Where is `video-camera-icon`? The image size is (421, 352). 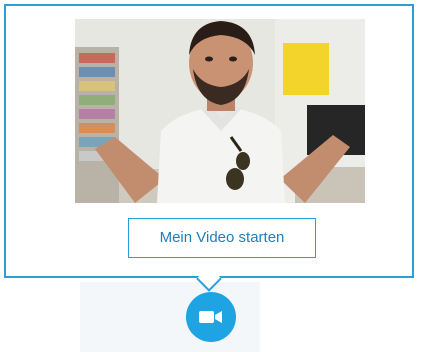
video-camera-icon is located at coordinates (210, 317).